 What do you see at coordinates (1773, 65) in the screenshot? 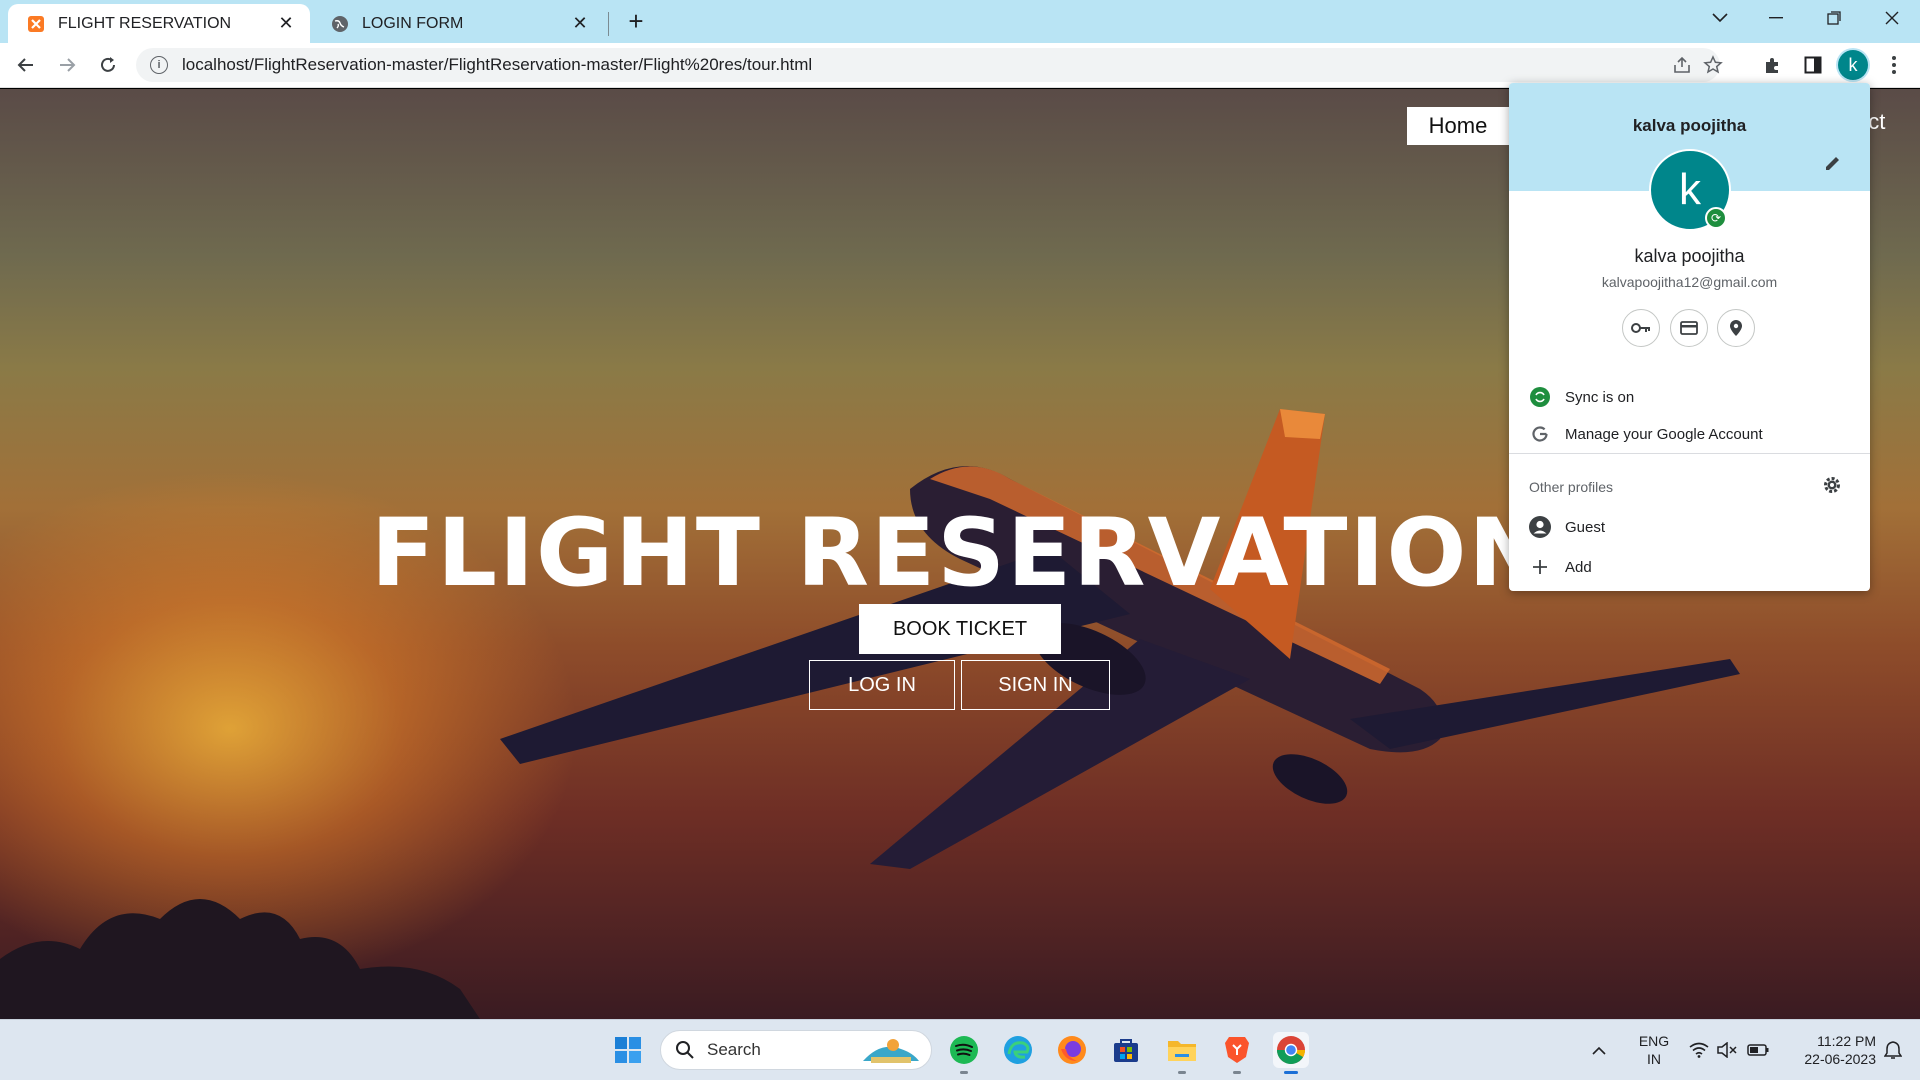
I see `extensions-puzzle-icon` at bounding box center [1773, 65].